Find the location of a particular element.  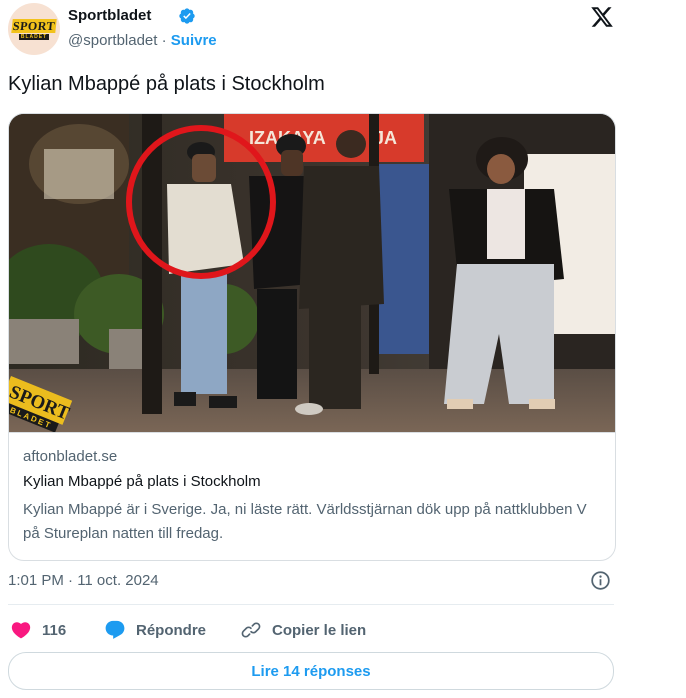

heart-icon is located at coordinates (21, 630).